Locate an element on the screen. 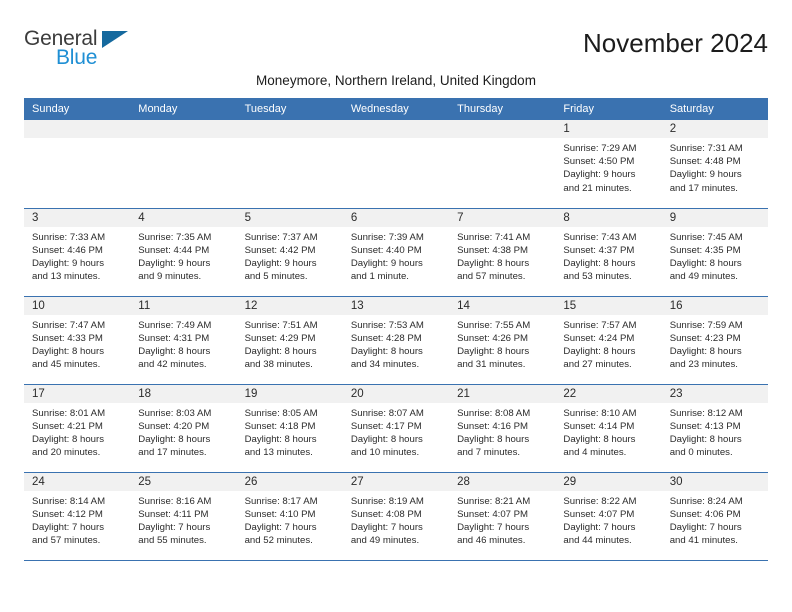 This screenshot has height=612, width=792. daylight-text-line2: and 9 minutes. is located at coordinates (170, 277).